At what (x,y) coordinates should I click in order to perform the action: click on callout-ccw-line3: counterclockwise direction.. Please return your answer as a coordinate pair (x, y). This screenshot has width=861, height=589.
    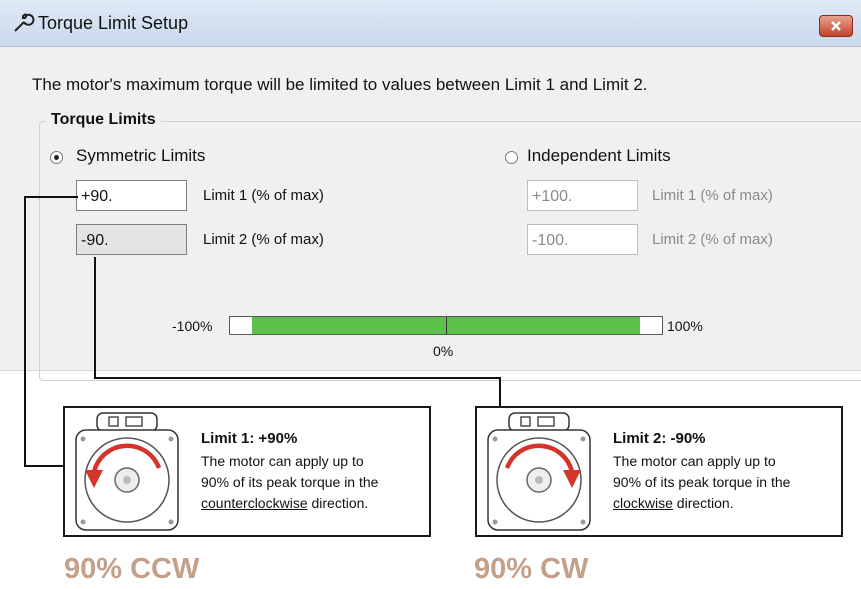
    Looking at the image, I should click on (311, 503).